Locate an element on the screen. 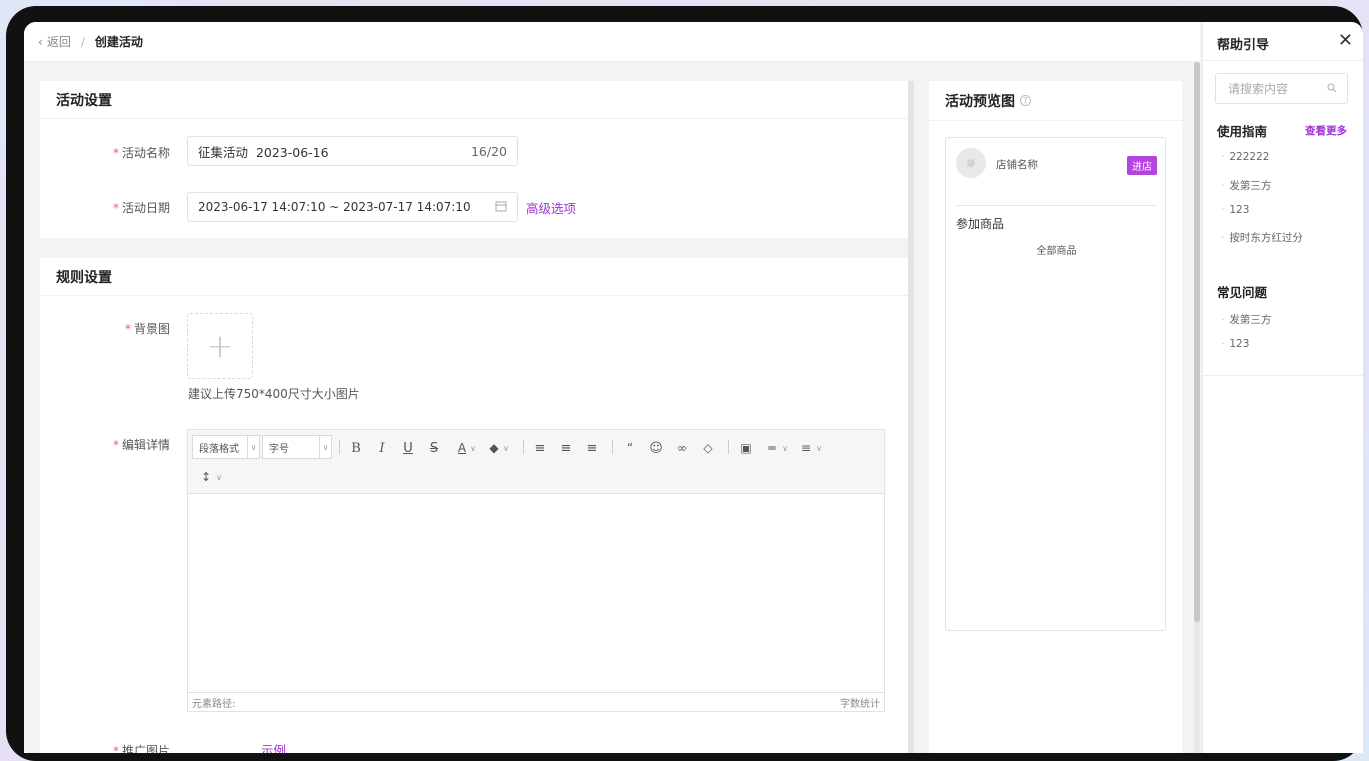  align-center-icon: ≡ is located at coordinates (566, 448).